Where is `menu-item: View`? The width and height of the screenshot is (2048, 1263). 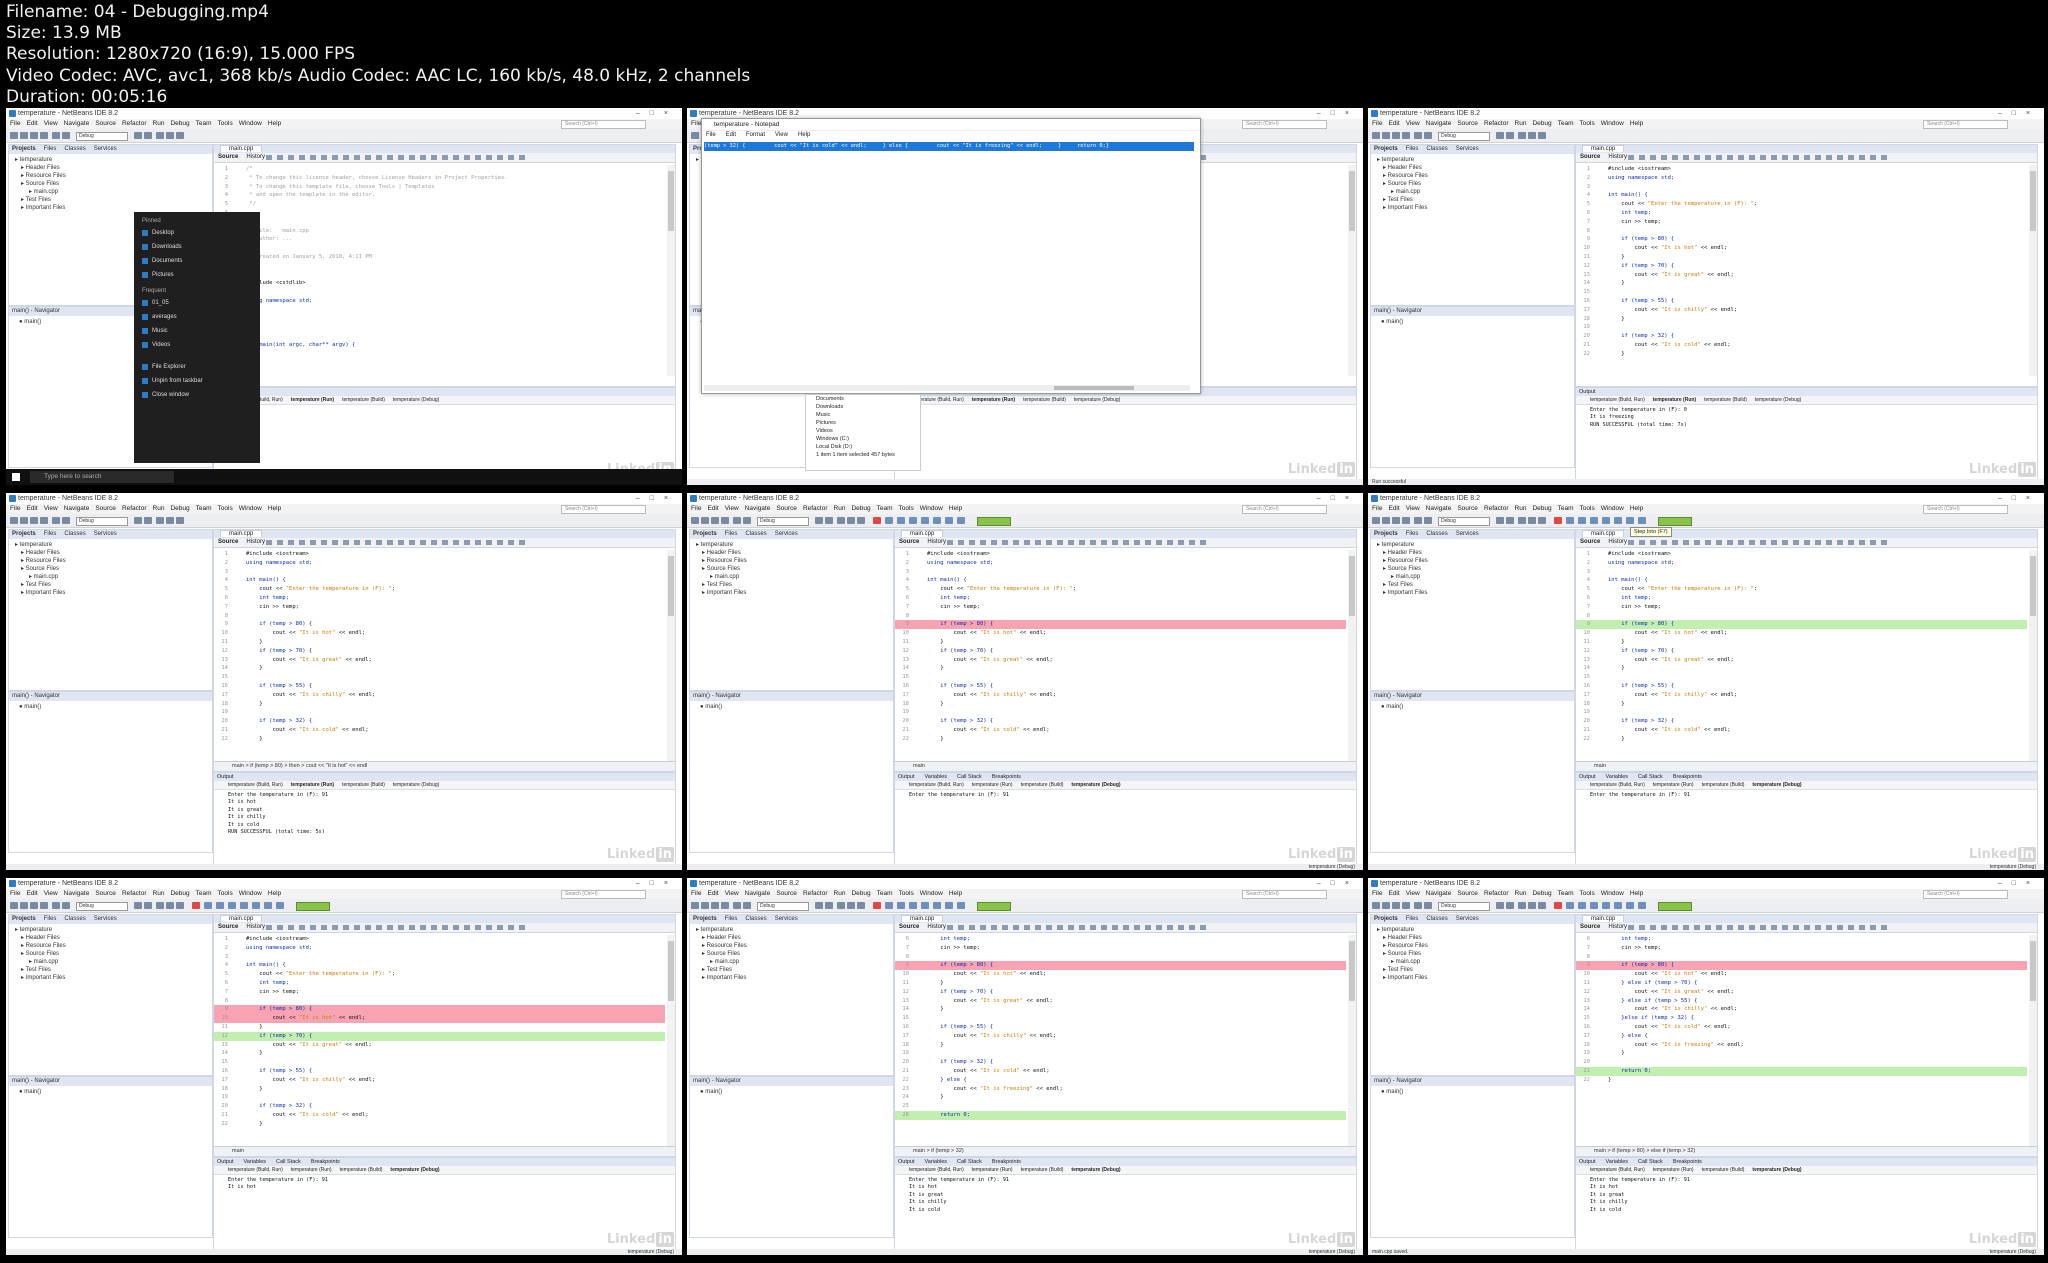 menu-item: View is located at coordinates (732, 508).